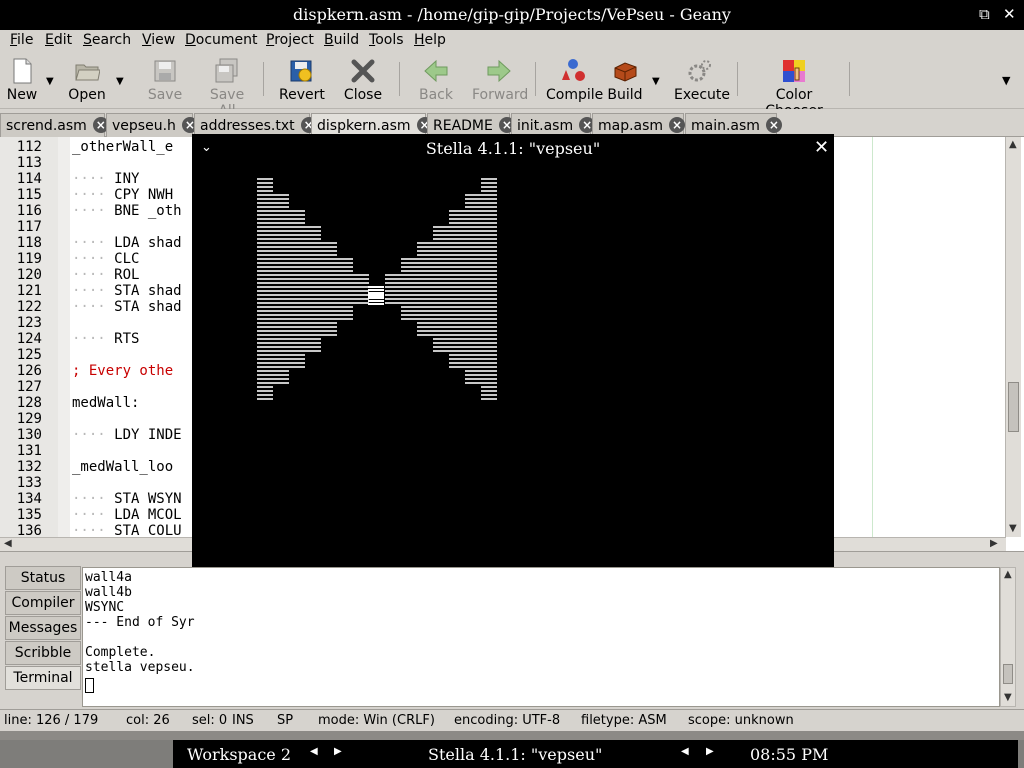  Describe the element at coordinates (105, 259) in the screenshot. I see `code-line: ···· CLC` at that location.